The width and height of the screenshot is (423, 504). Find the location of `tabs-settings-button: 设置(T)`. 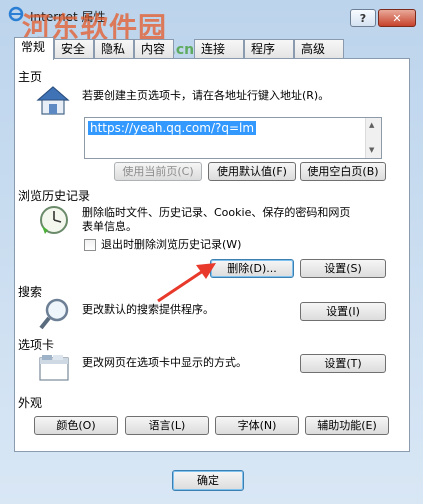

tabs-settings-button: 设置(T) is located at coordinates (343, 363).